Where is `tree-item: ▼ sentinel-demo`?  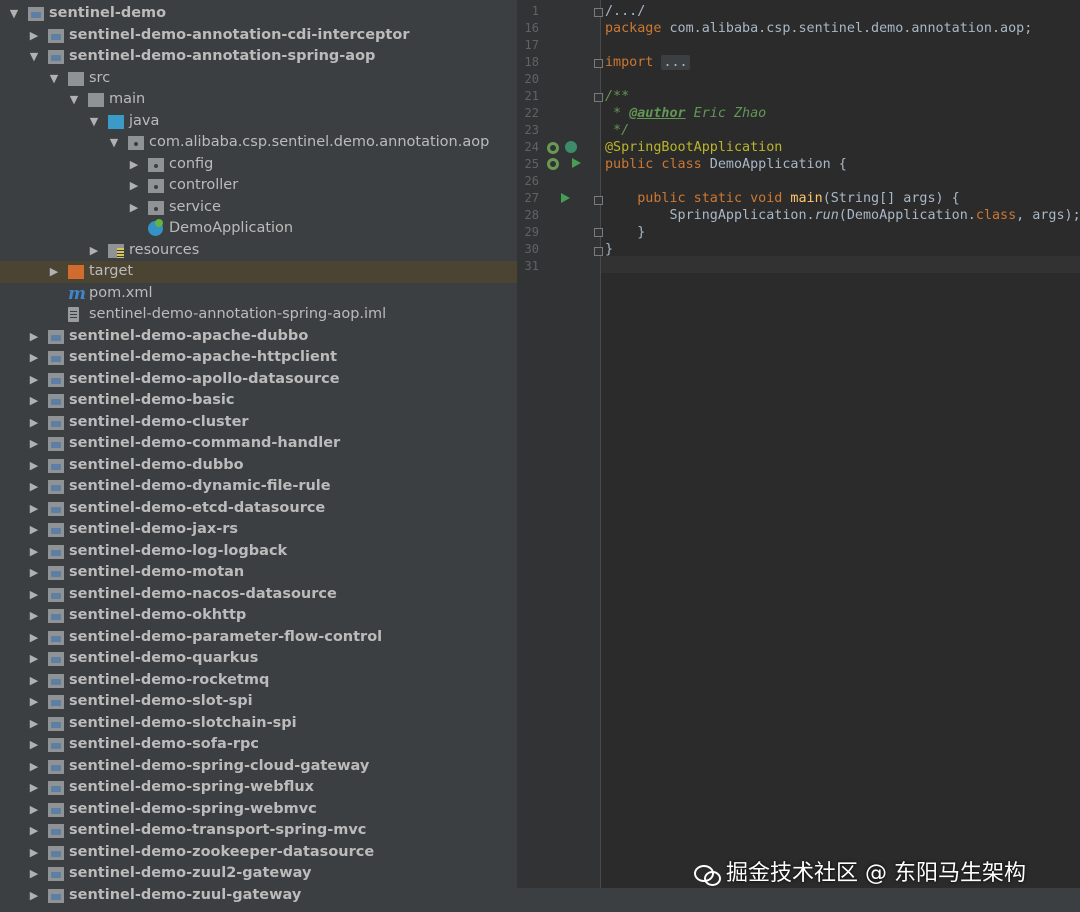 tree-item: ▼ sentinel-demo is located at coordinates (258, 14).